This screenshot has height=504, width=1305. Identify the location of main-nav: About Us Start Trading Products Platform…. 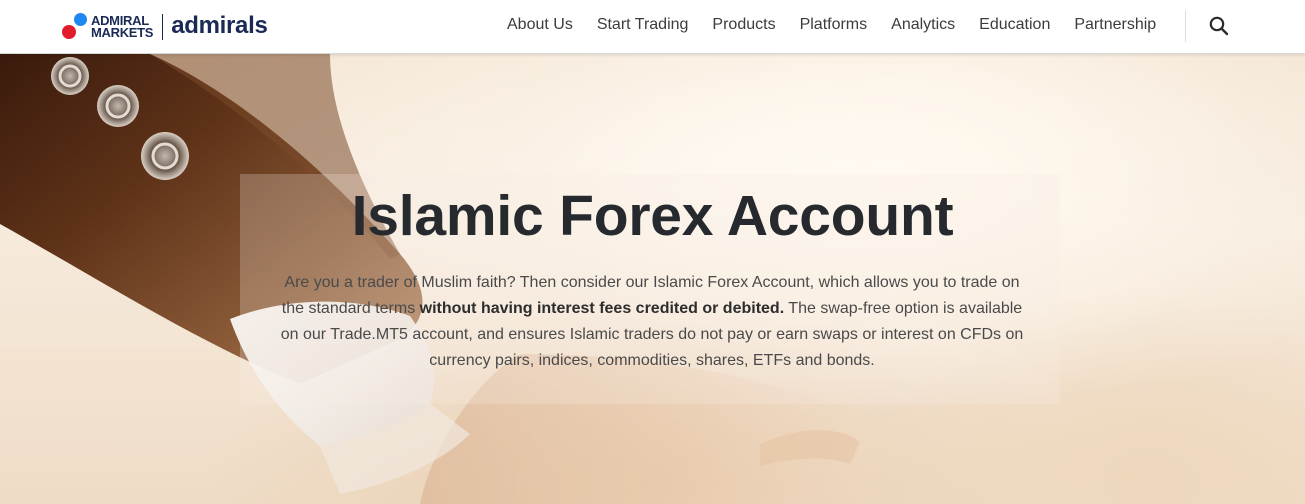
(831, 25).